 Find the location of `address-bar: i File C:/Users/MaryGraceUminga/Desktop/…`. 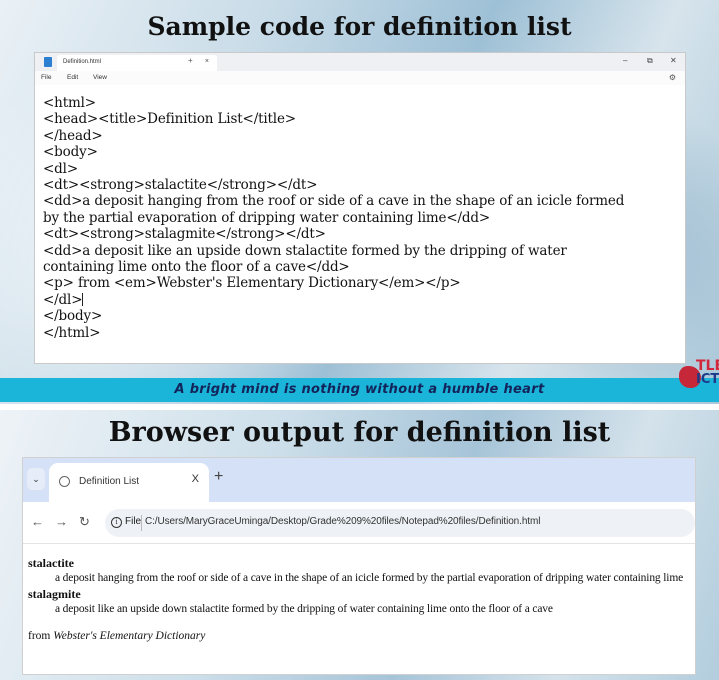

address-bar: i File C:/Users/MaryGraceUminga/Desktop/… is located at coordinates (400, 523).